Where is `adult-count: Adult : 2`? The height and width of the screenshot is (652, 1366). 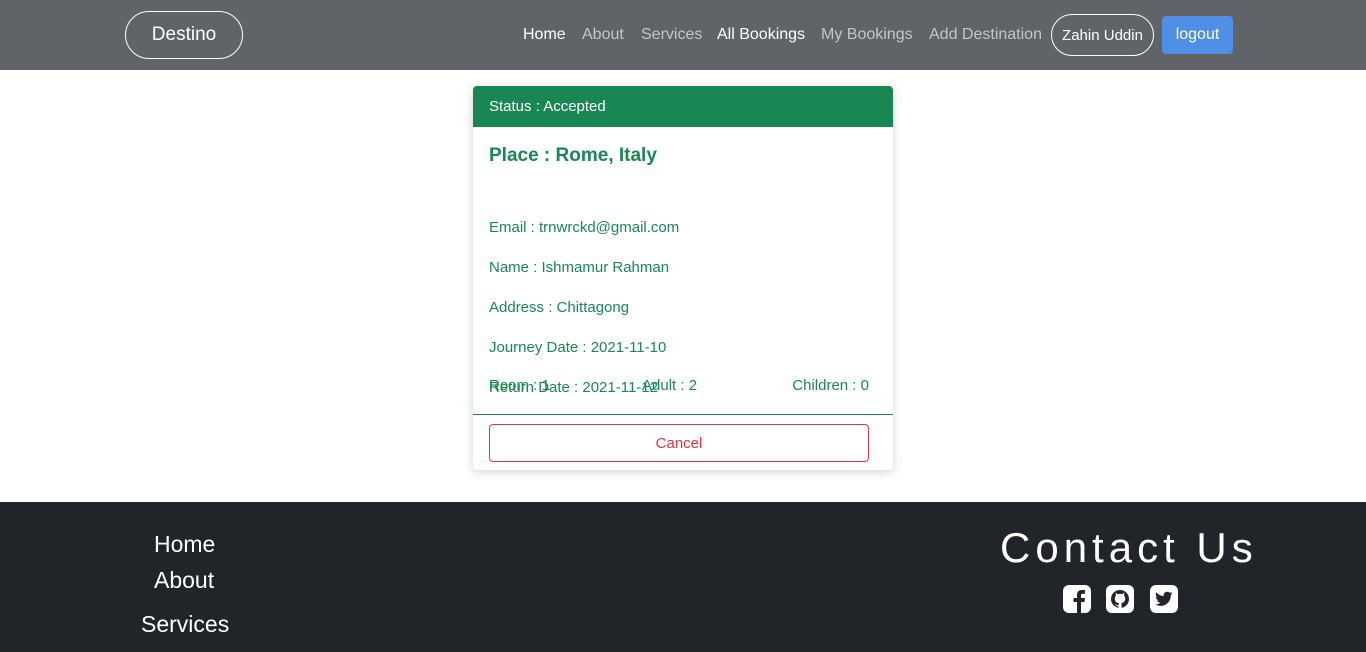 adult-count: Adult : 2 is located at coordinates (670, 385).